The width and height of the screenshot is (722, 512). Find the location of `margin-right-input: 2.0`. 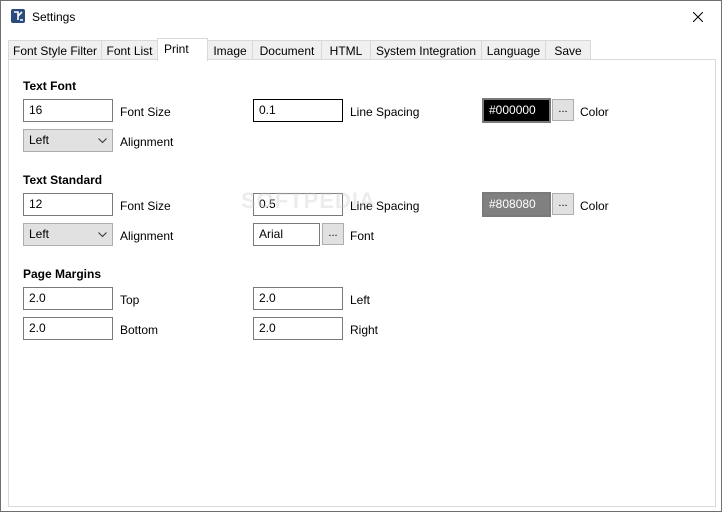

margin-right-input: 2.0 is located at coordinates (298, 328).